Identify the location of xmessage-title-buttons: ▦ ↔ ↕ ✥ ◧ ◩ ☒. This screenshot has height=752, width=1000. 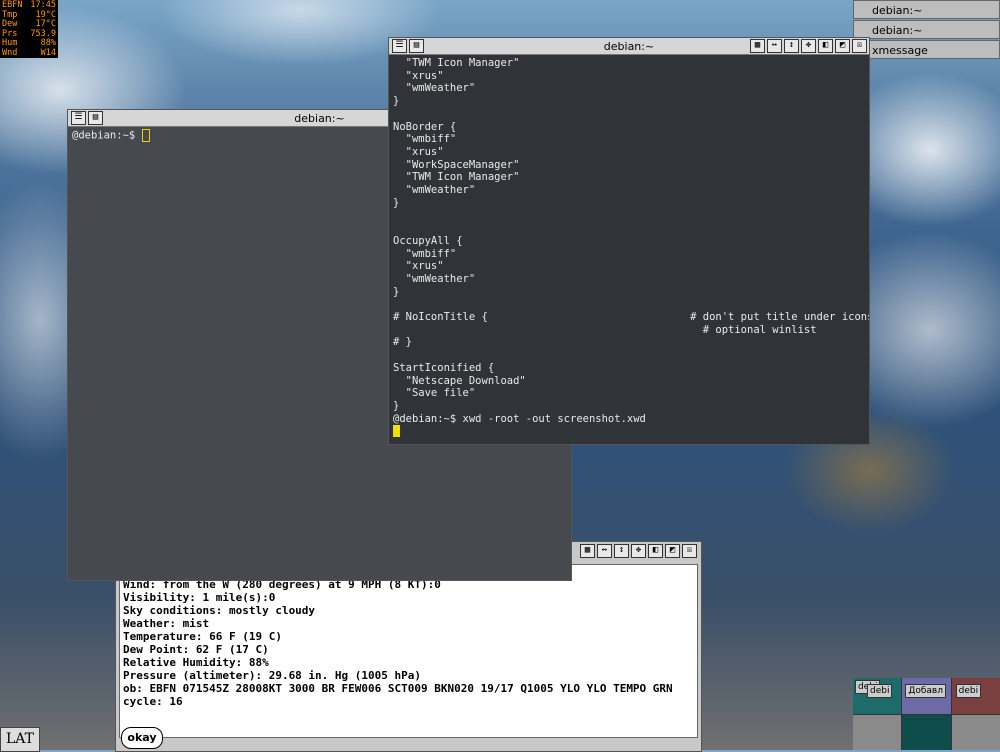
(637, 551).